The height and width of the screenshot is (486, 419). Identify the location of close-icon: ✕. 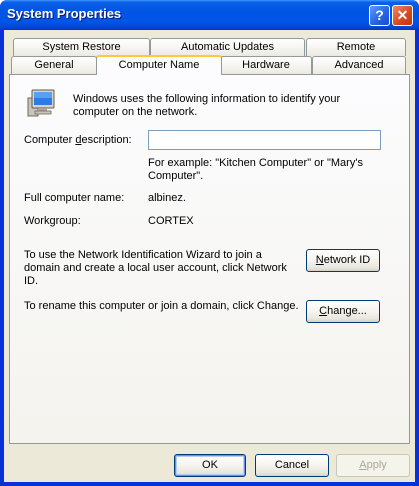
(402, 15).